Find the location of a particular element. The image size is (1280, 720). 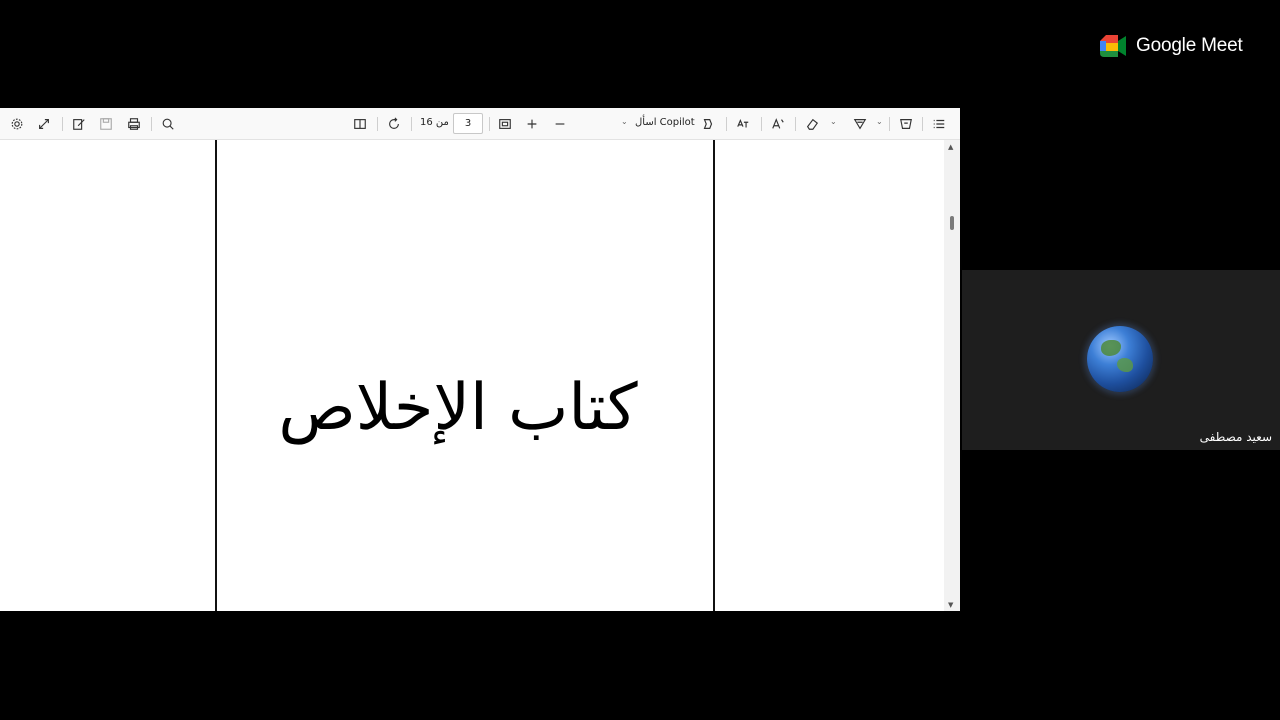

expand-icon is located at coordinates (44, 124).